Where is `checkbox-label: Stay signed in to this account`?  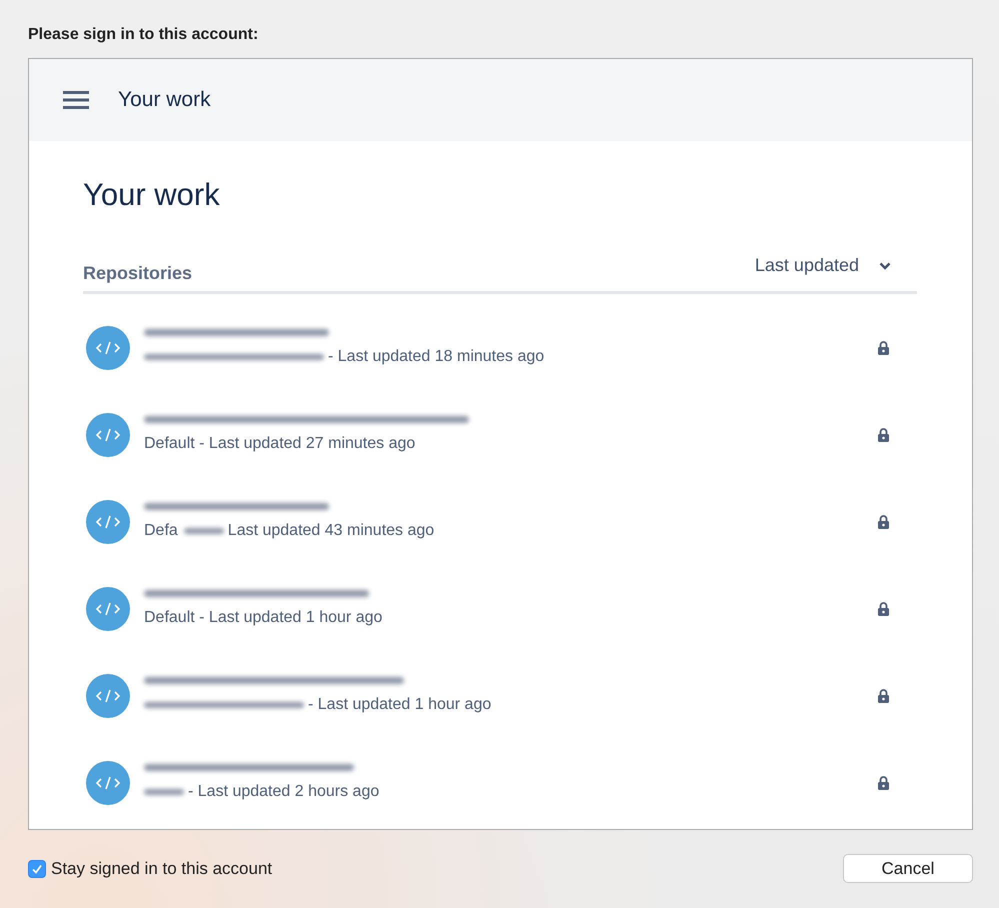
checkbox-label: Stay signed in to this account is located at coordinates (161, 868).